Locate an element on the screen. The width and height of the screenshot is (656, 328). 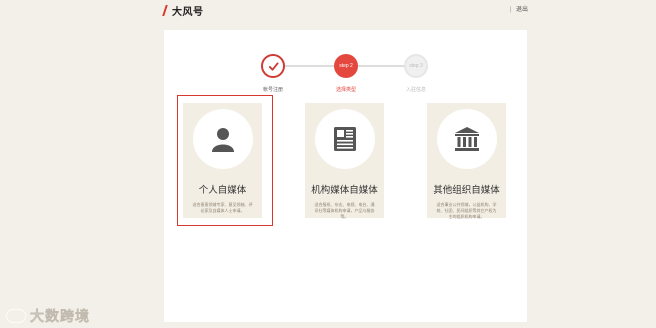
logo-icon is located at coordinates (166, 10).